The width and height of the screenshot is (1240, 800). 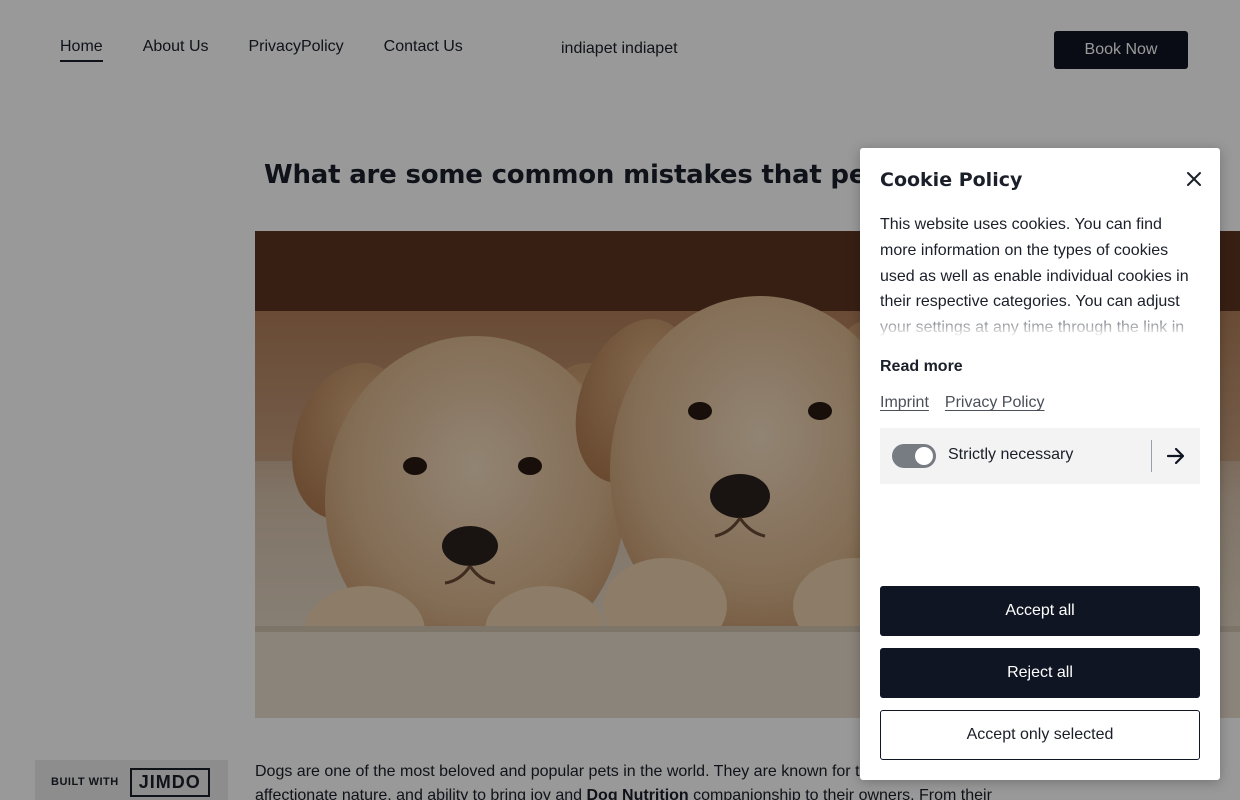 What do you see at coordinates (1040, 735) in the screenshot?
I see `accept-only-selected-button: Accept only selected` at bounding box center [1040, 735].